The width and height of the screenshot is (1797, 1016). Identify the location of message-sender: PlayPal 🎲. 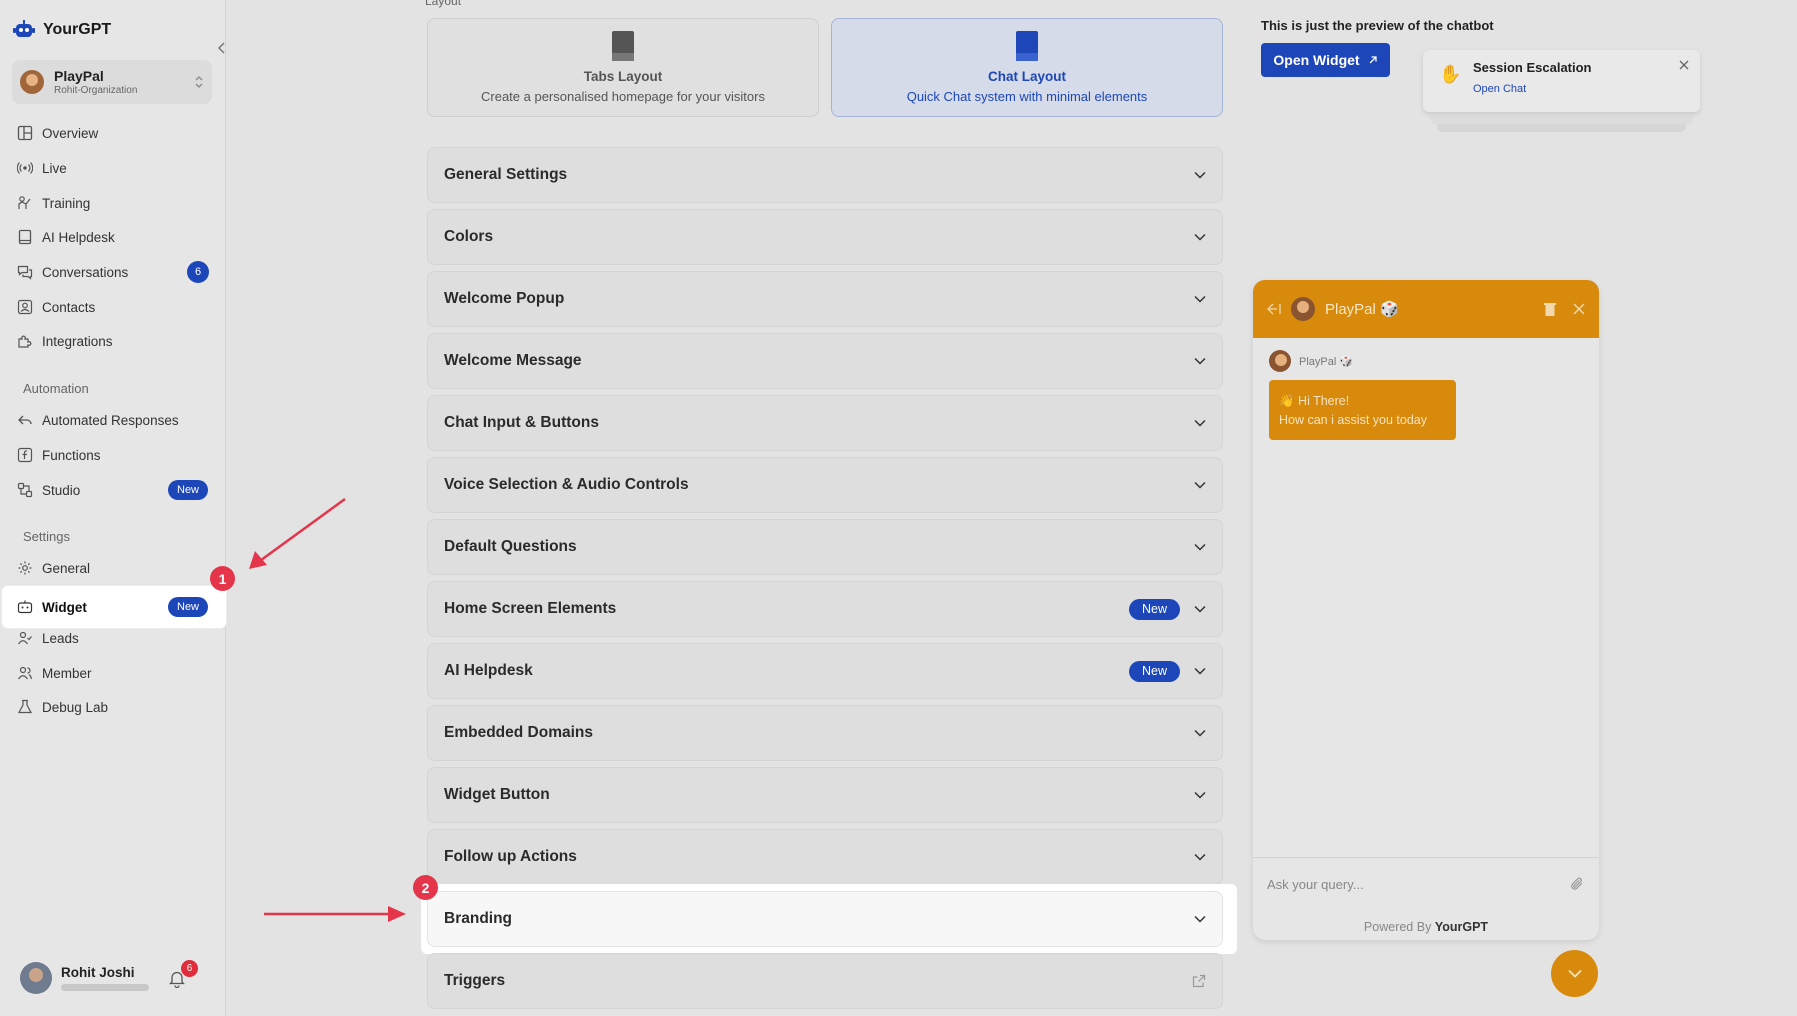
(1311, 361).